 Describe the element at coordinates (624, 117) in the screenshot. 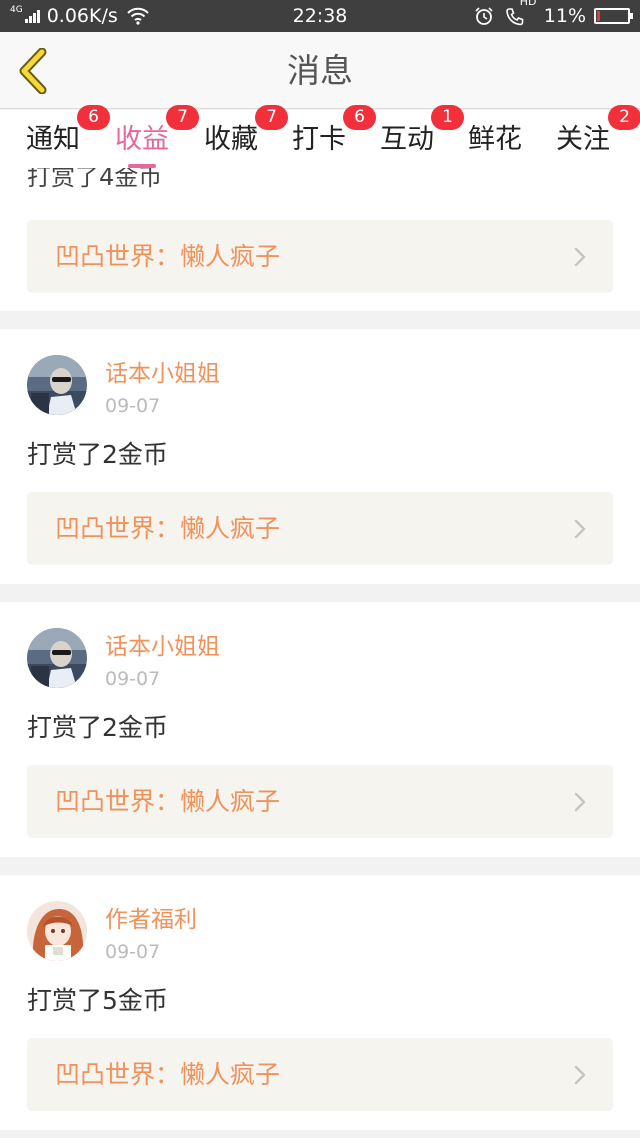

I see `tab-badge: 2` at that location.